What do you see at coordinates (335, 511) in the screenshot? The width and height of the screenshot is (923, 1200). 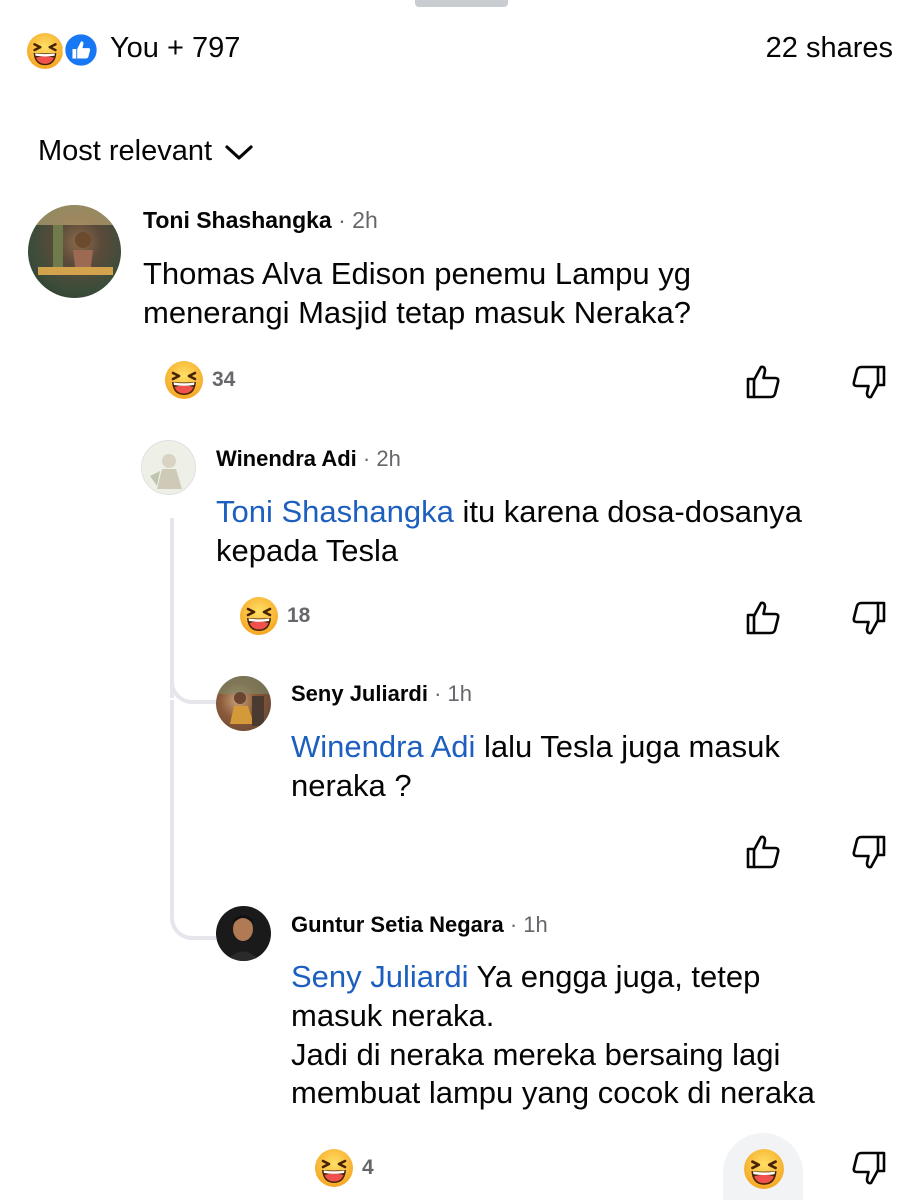 I see `mention-link: Toni Shashangka` at bounding box center [335, 511].